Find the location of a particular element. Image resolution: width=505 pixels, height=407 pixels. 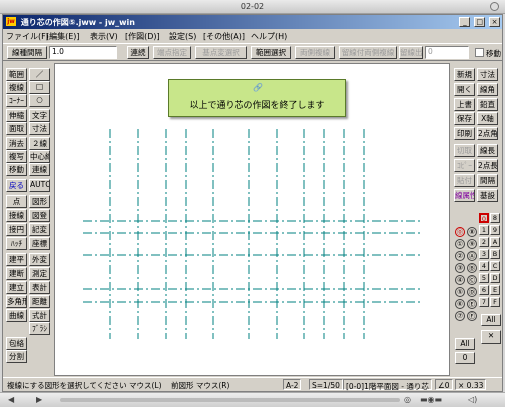

tool-12-1: 座標 is located at coordinates (39, 243).